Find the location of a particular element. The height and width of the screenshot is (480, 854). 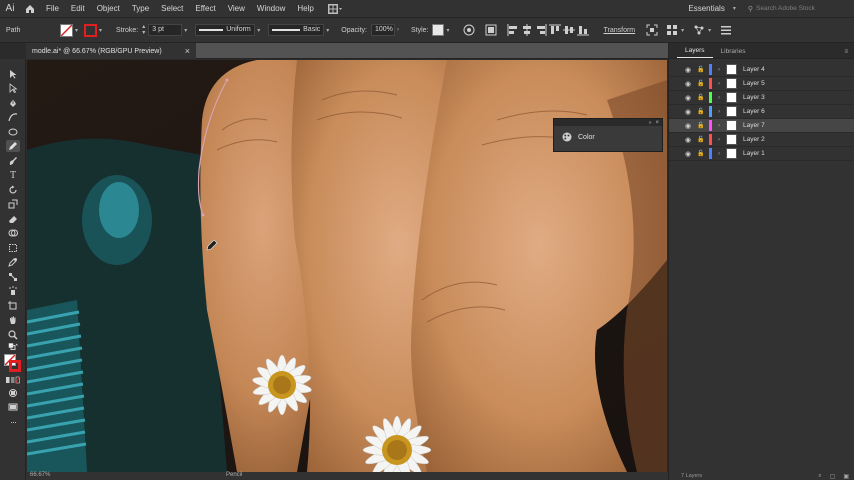

document-tab: modle.ai* @ 66.67% (RGB/GPU Preview) × is located at coordinates (111, 51).